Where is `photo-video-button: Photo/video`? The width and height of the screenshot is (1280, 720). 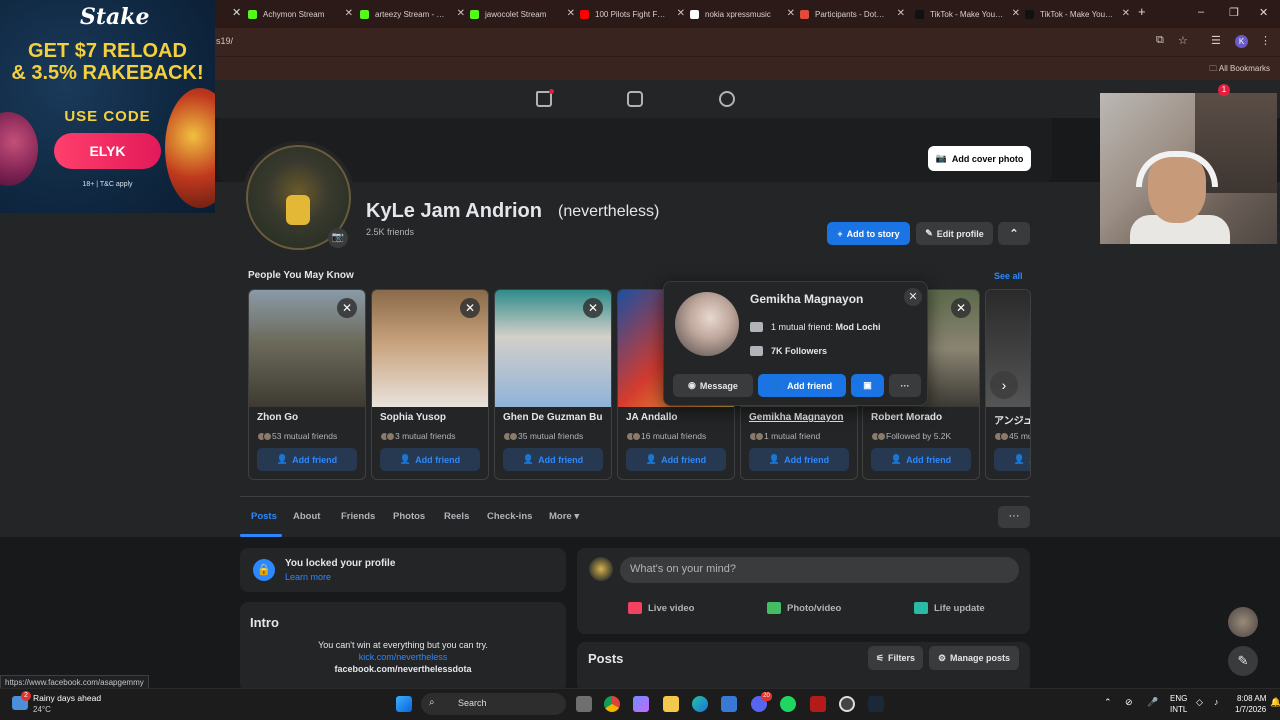
photo-video-button: Photo/video is located at coordinates (804, 608).